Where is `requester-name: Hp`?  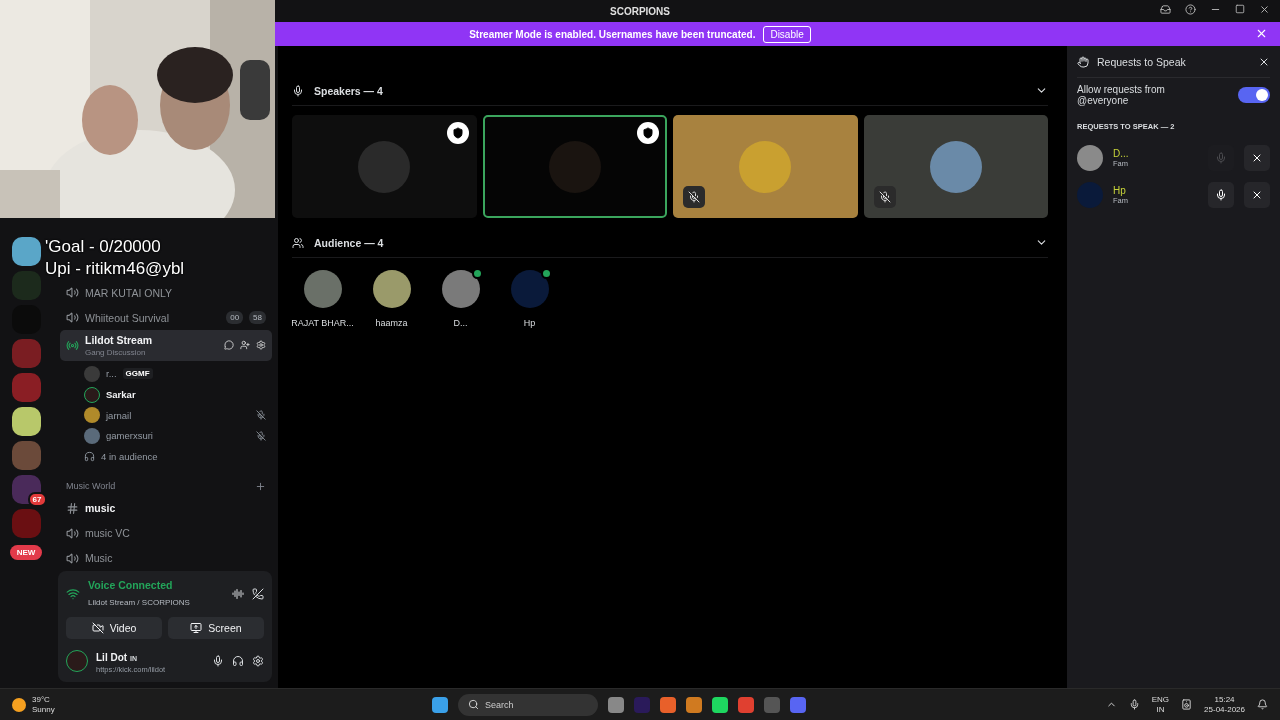 requester-name: Hp is located at coordinates (1120, 190).